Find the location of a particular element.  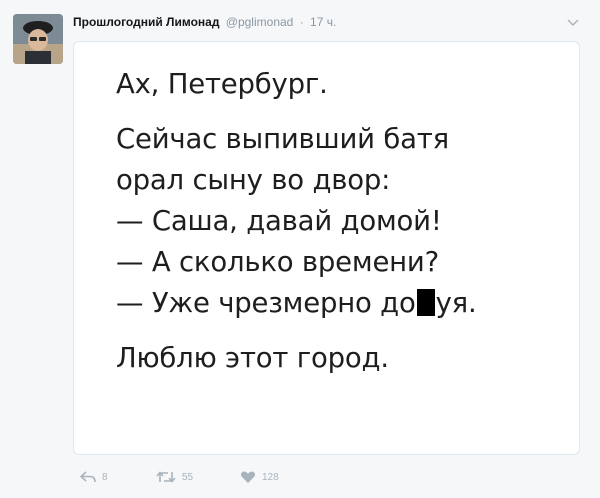

display-name: Прошлогодний Лимонад is located at coordinates (146, 22).